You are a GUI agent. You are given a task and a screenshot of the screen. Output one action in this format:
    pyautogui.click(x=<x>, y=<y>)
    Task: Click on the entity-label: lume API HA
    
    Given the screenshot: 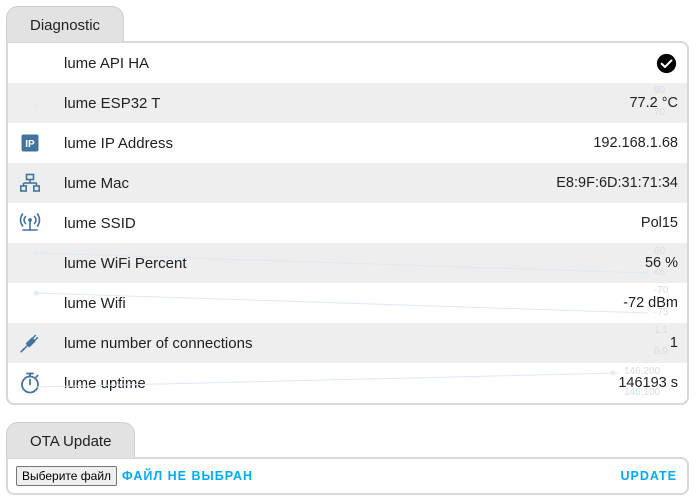 What is the action you would take?
    pyautogui.click(x=107, y=63)
    